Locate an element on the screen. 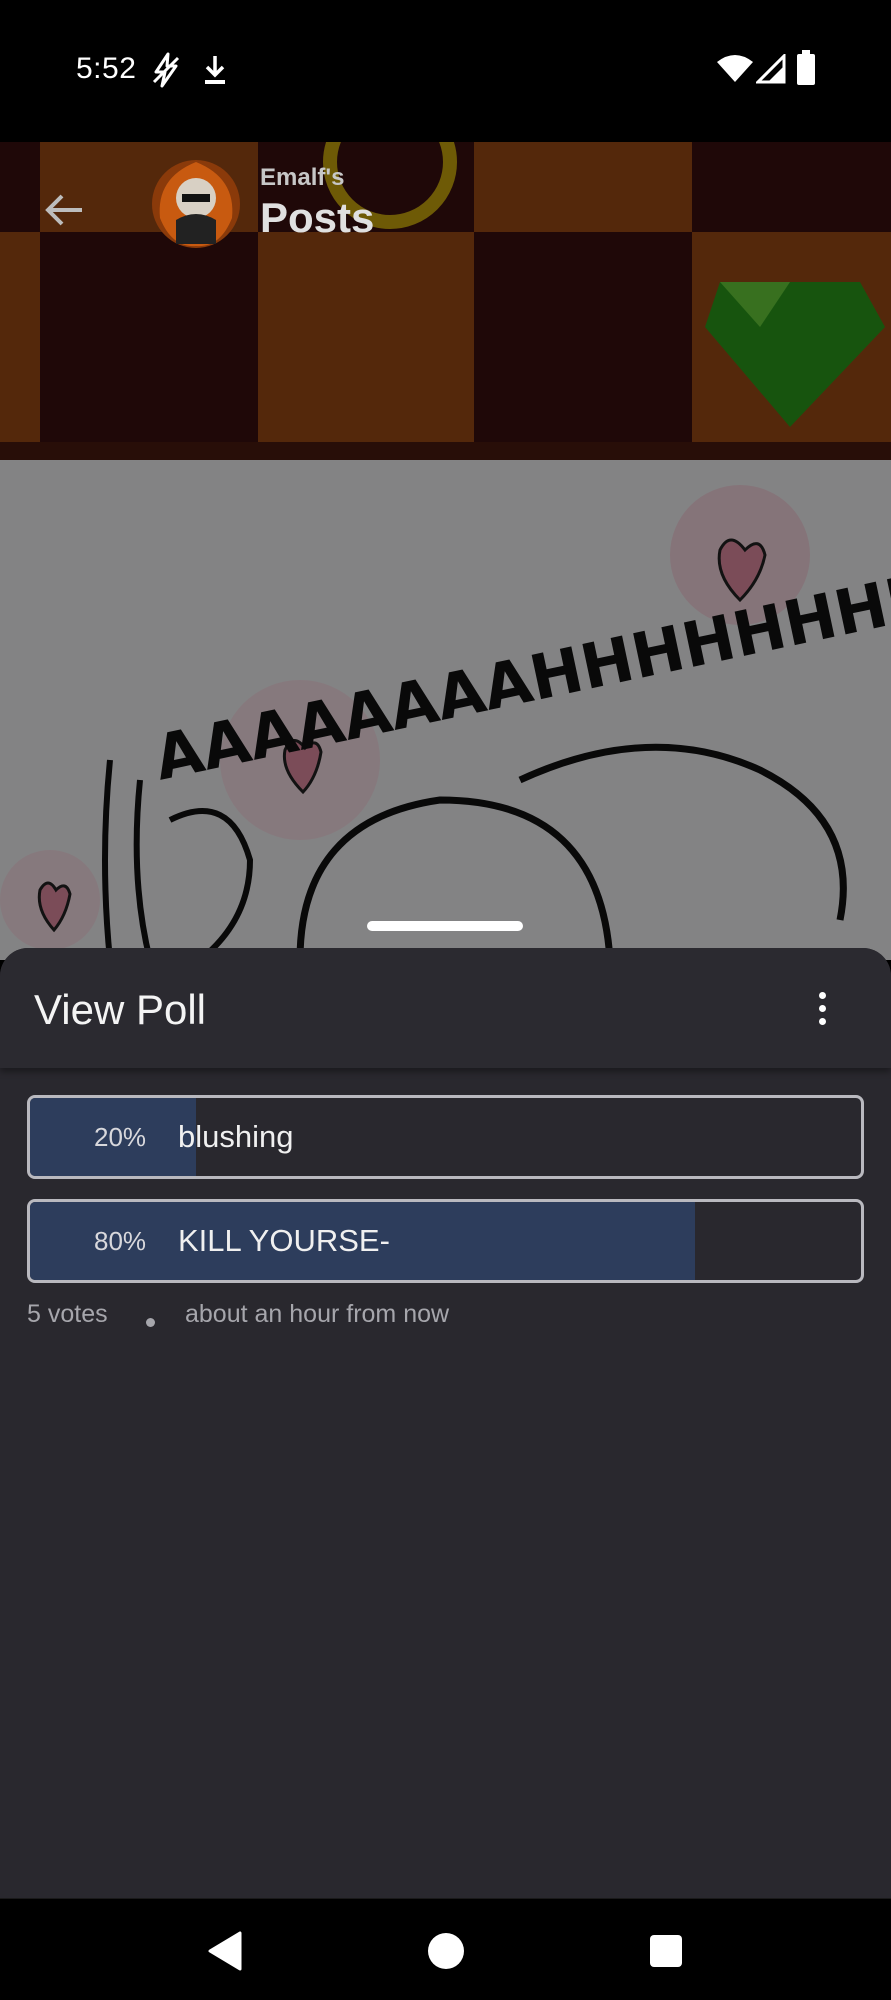 This screenshot has height=2000, width=891. status-time: 5:52 is located at coordinates (106, 68).